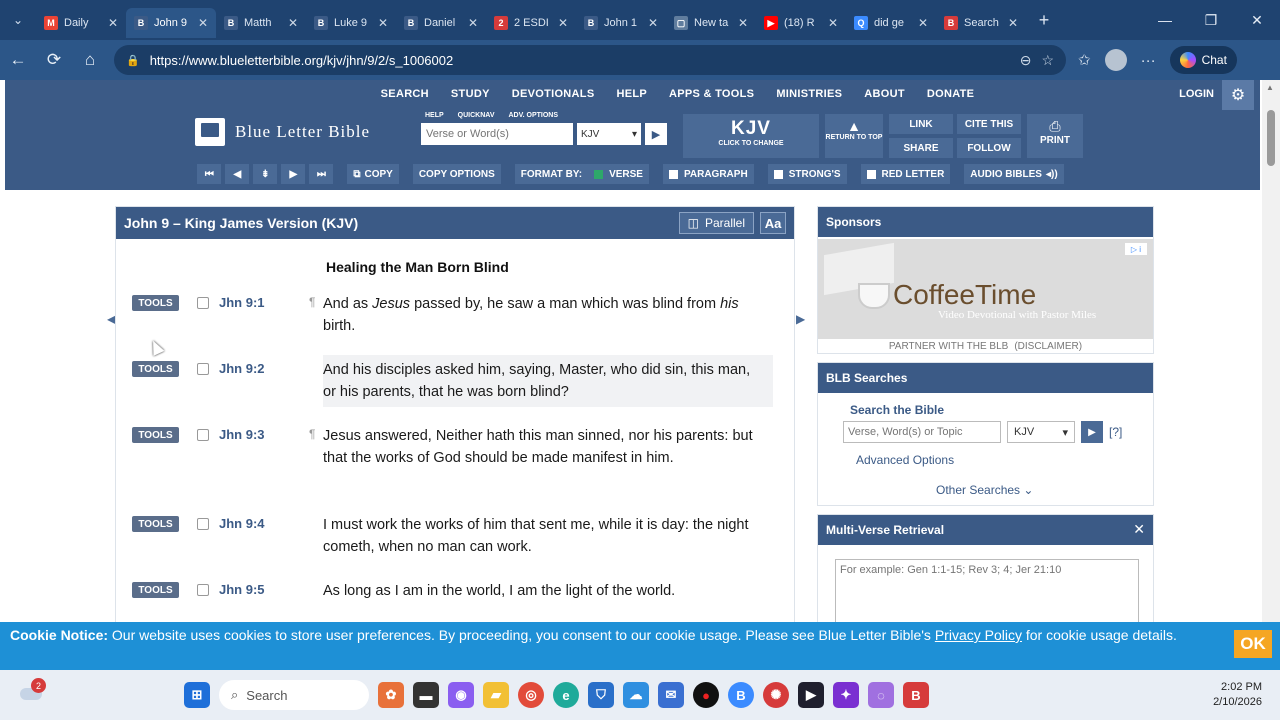  Describe the element at coordinates (264, 592) in the screenshot. I see `verse-reference-link: Jhn 9:5` at that location.